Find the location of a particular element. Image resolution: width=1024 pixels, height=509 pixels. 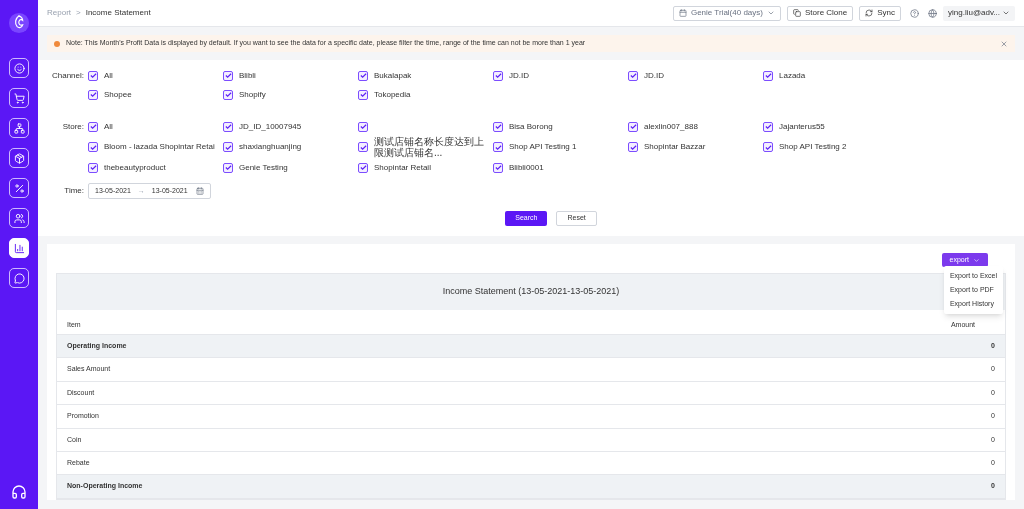

checkbox-label: shaxianghuanjing is located at coordinates (270, 147).